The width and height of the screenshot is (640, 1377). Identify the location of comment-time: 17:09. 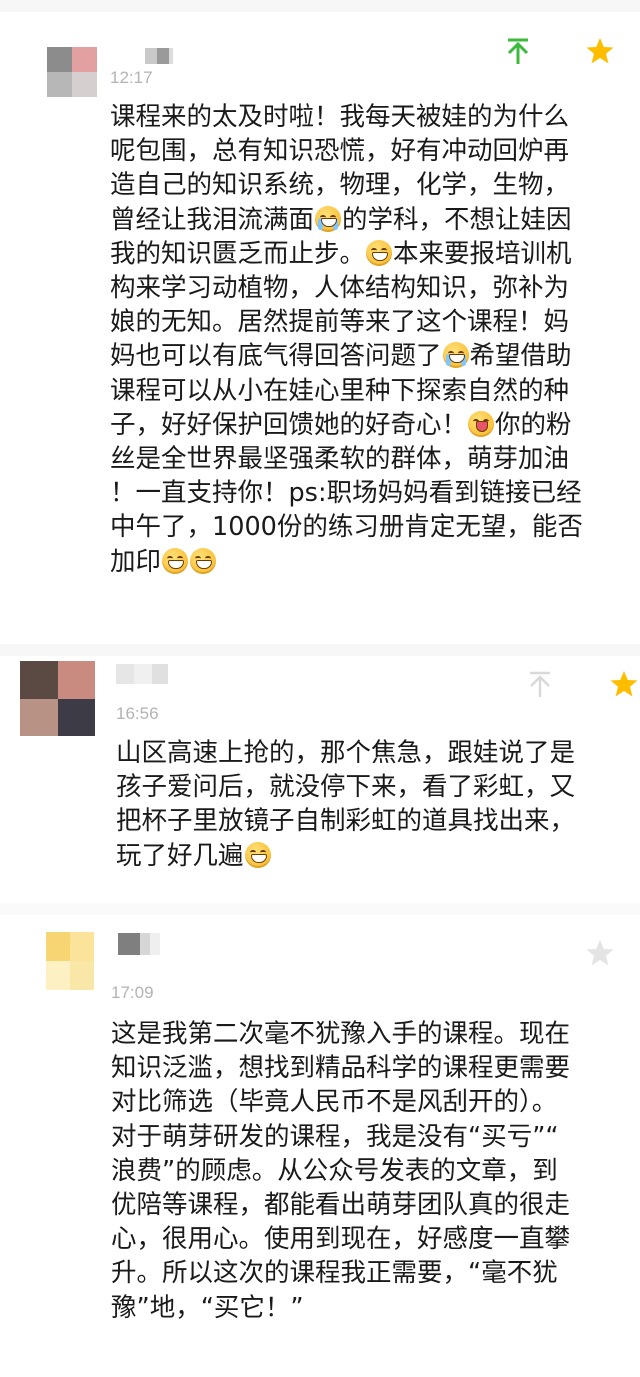
(132, 992).